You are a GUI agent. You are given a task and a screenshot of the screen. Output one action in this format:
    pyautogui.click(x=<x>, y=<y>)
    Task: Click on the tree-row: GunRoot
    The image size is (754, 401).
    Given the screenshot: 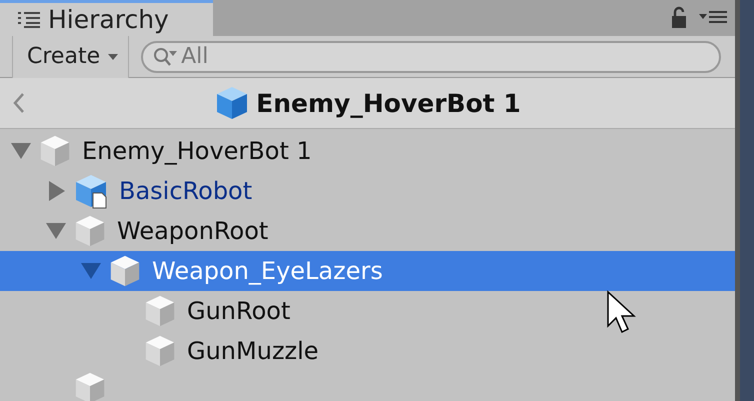 What is the action you would take?
    pyautogui.click(x=367, y=311)
    